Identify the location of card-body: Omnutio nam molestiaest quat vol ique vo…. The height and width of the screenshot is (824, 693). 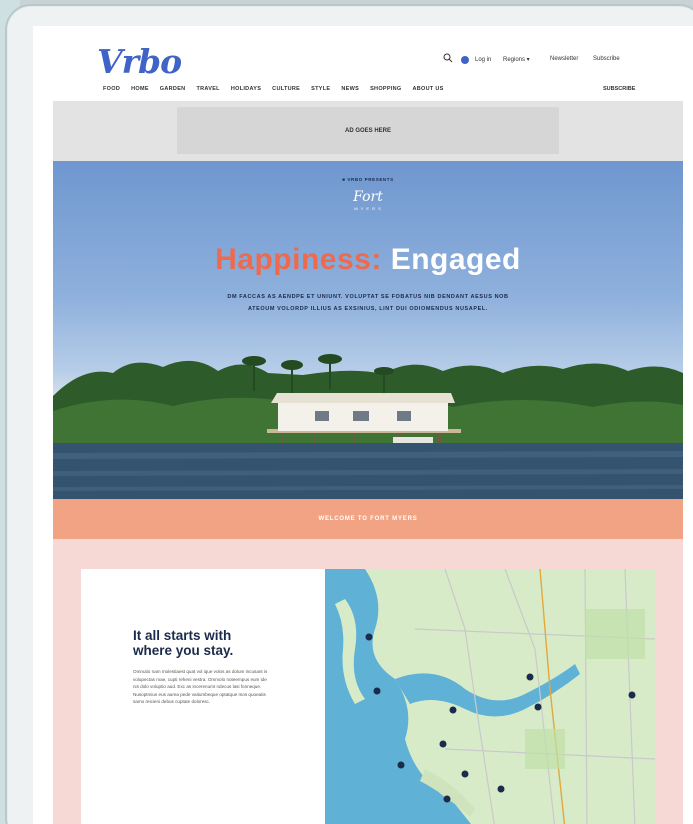
(200, 687).